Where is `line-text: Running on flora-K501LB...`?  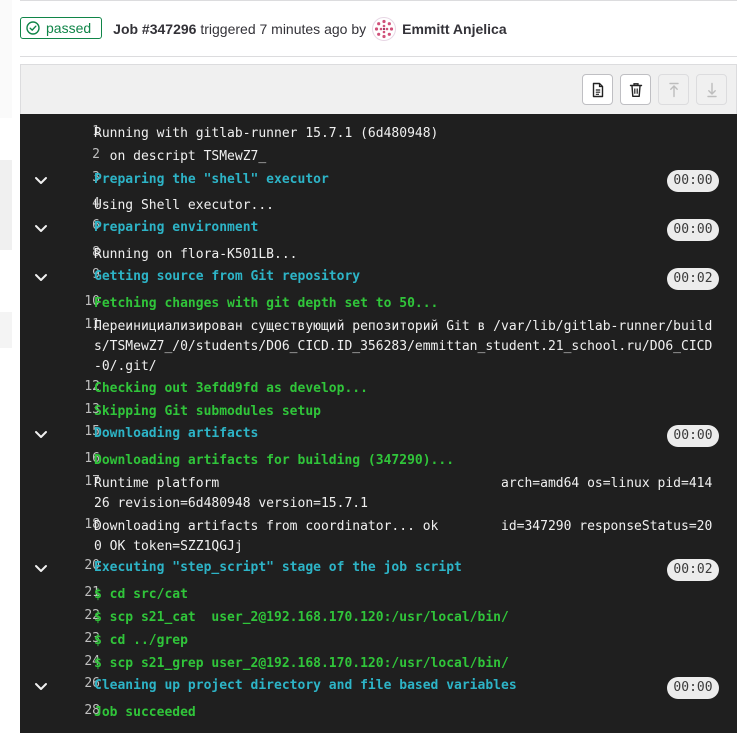
line-text: Running on flora-K501LB... is located at coordinates (196, 254).